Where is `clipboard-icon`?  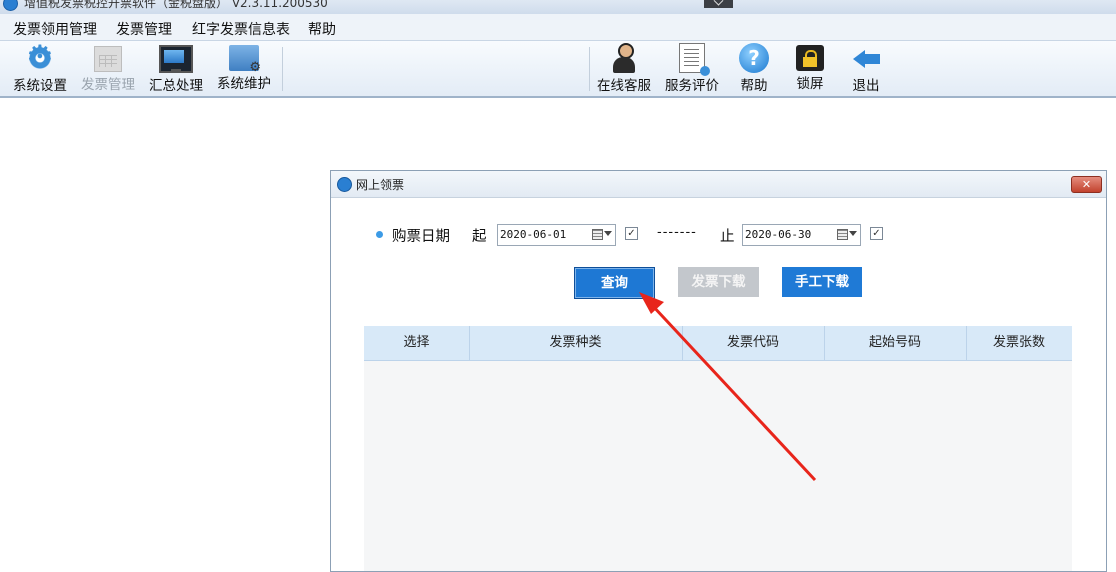
clipboard-icon is located at coordinates (694, 59).